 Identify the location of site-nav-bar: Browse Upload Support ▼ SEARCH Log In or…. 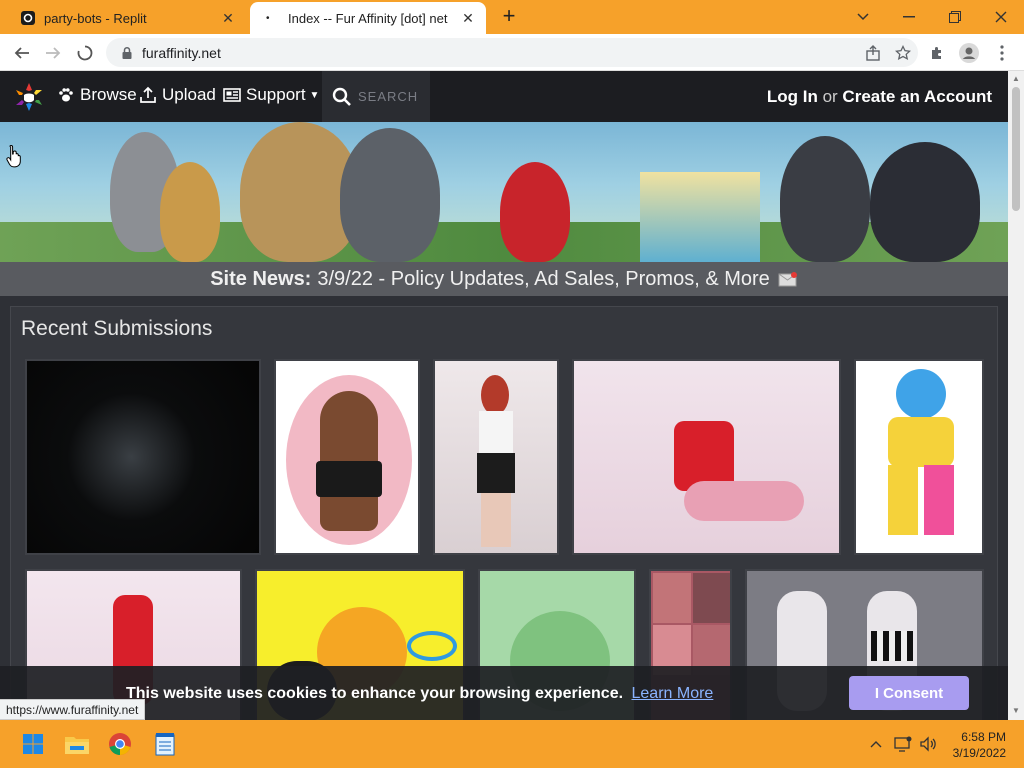
(504, 96).